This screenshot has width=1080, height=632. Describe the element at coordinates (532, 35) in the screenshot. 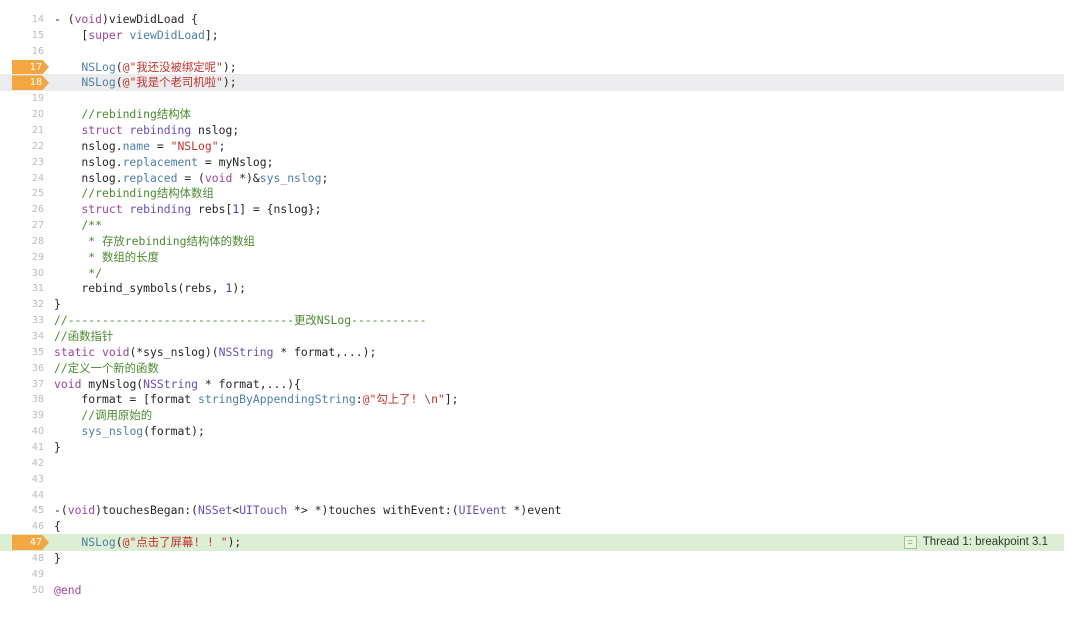

I see `code-line: 15 [super viewDidLoad];` at that location.